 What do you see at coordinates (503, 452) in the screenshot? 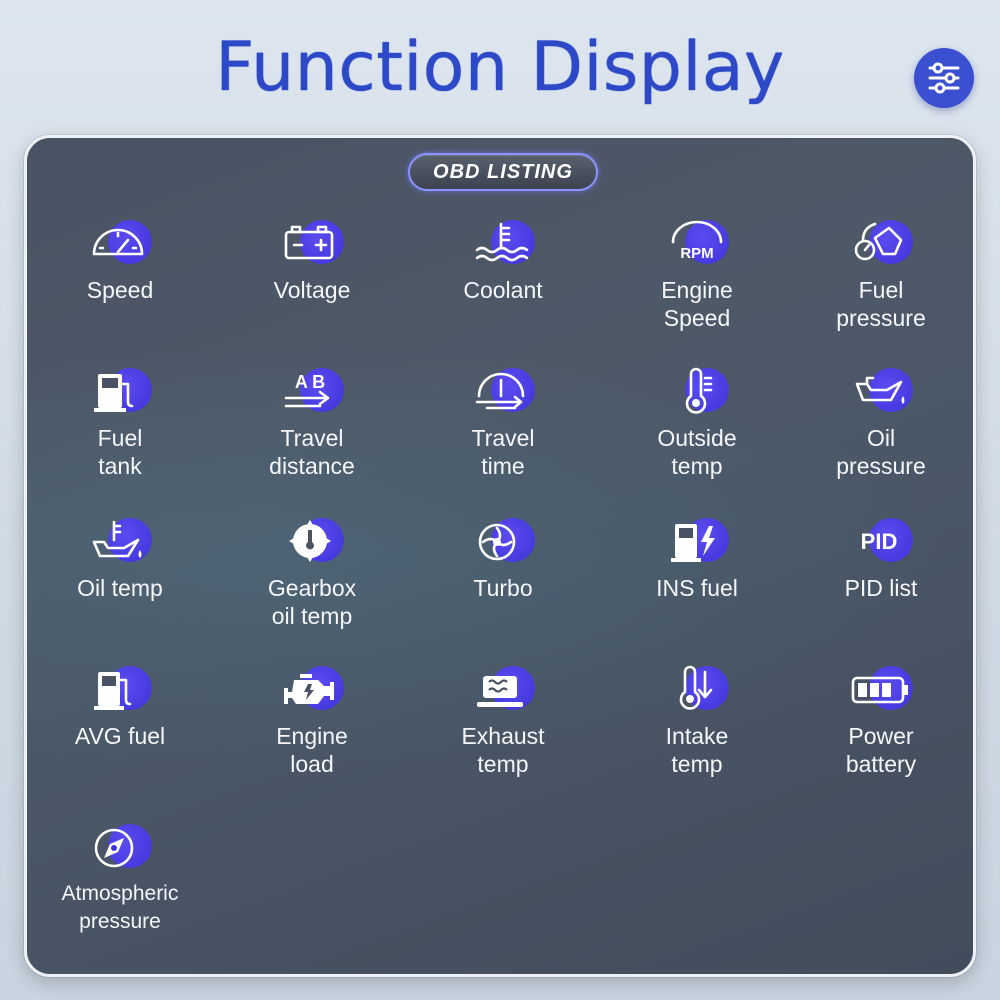
I see `function-item-label: Travel time` at bounding box center [503, 452].